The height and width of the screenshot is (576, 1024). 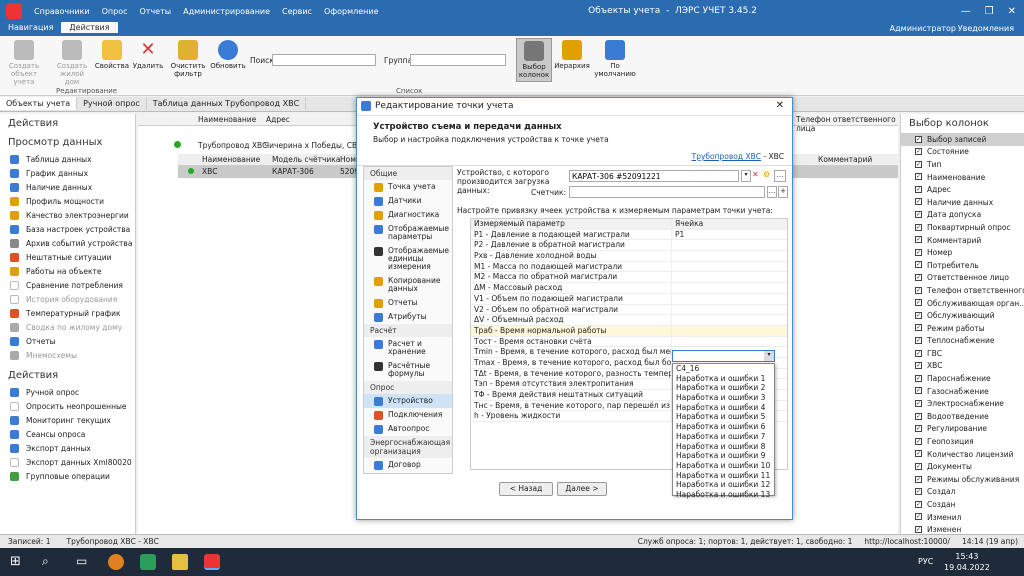 What do you see at coordinates (408, 465) in the screenshot?
I see `dialog-nav-item: Договор` at bounding box center [408, 465].